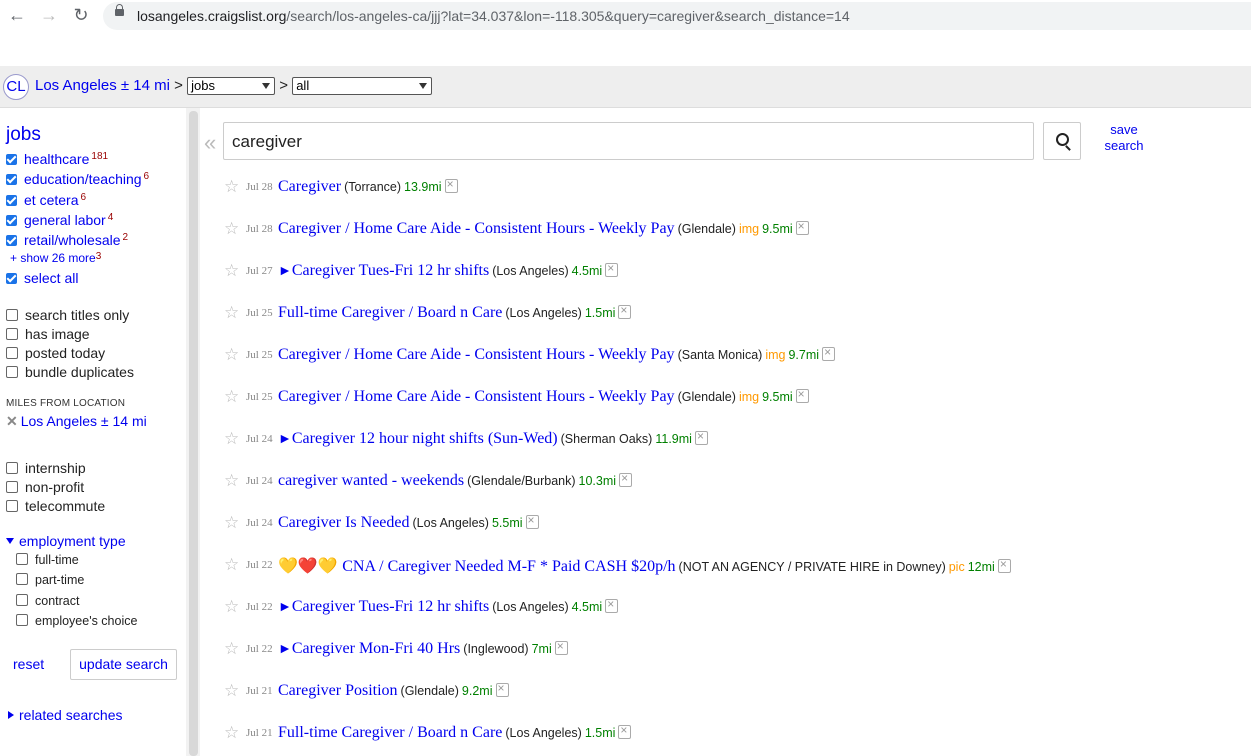 This screenshot has height=756, width=1251. I want to click on category-healthcare: healthcare 181, so click(57, 159).